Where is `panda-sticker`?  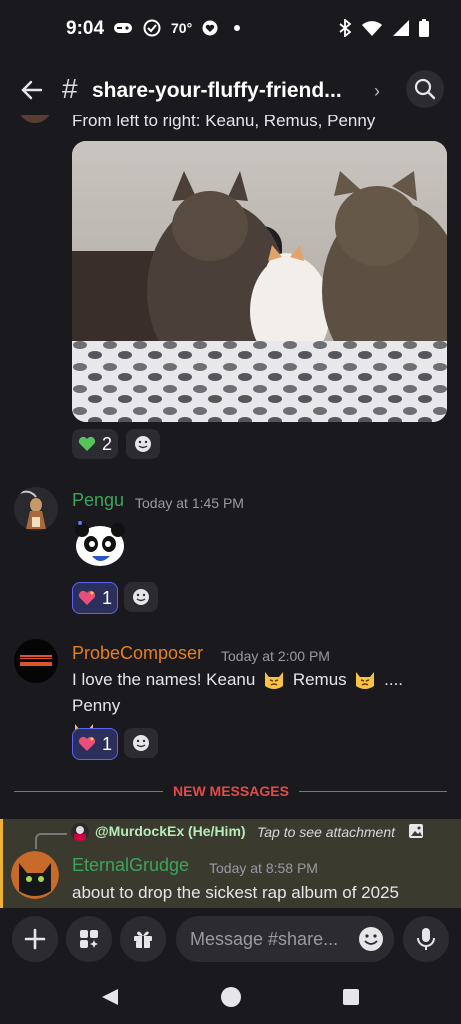
panda-sticker is located at coordinates (100, 545).